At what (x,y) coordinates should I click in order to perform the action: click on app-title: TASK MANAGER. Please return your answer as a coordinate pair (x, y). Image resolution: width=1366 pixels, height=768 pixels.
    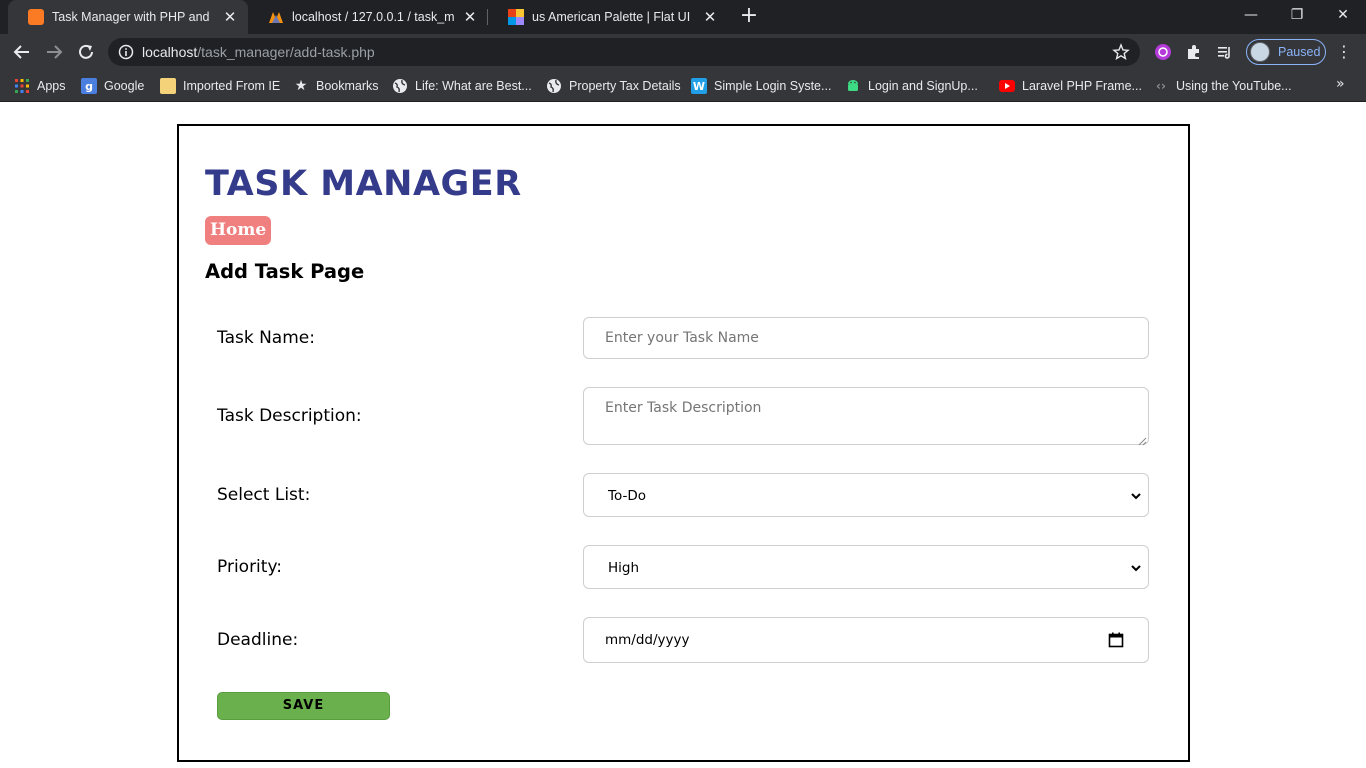
    Looking at the image, I should click on (363, 184).